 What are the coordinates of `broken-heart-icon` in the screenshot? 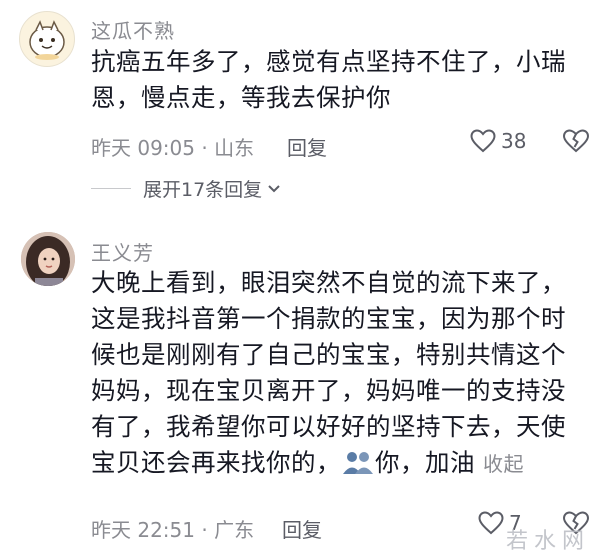 It's located at (576, 141).